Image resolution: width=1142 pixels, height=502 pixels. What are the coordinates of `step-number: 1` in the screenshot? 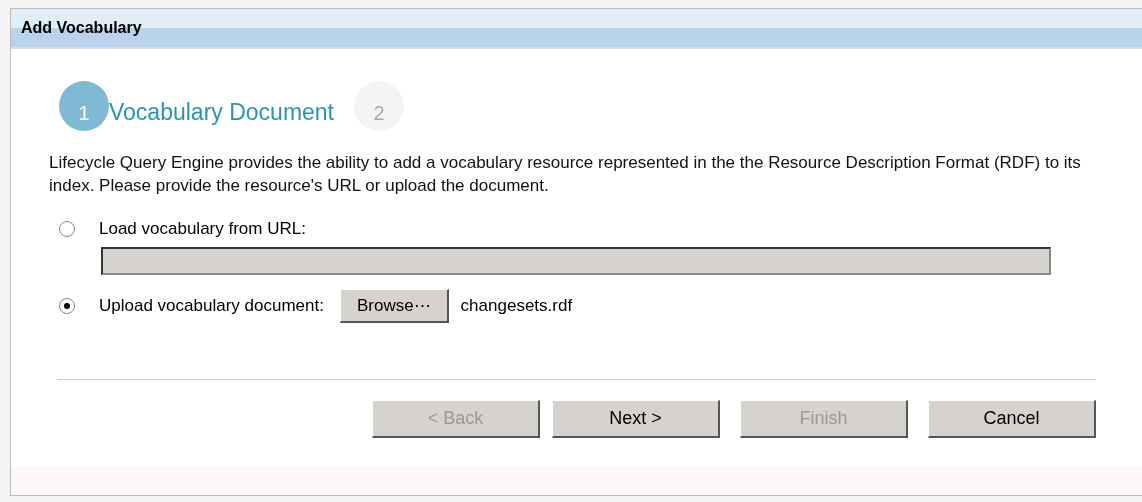 It's located at (84, 106).